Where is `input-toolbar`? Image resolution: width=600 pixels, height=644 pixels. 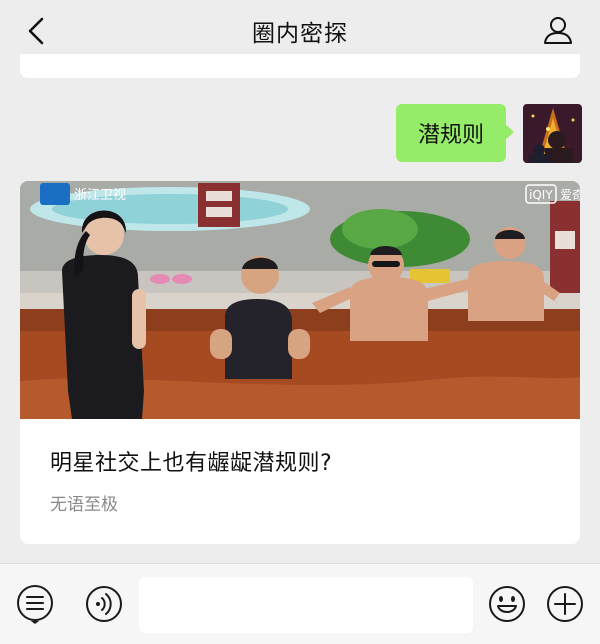
input-toolbar is located at coordinates (300, 603).